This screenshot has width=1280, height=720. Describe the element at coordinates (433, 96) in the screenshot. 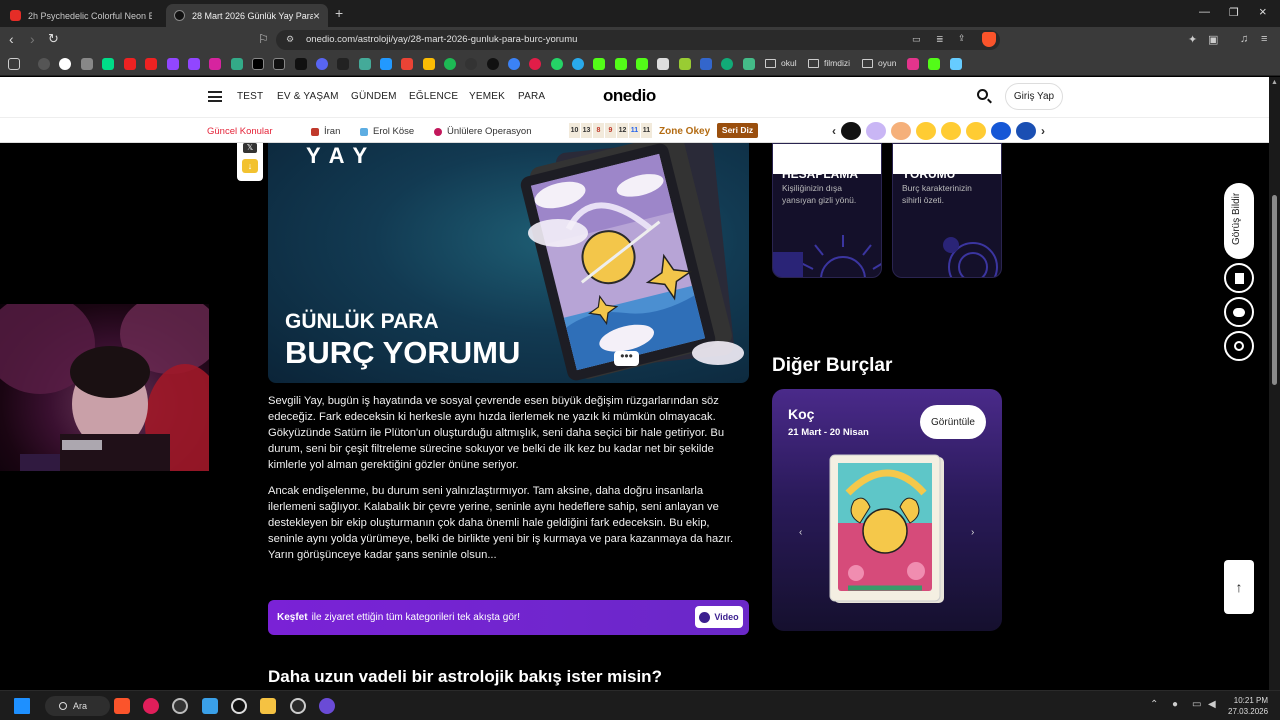

I see `nav-eglence: EĞLENCE` at that location.